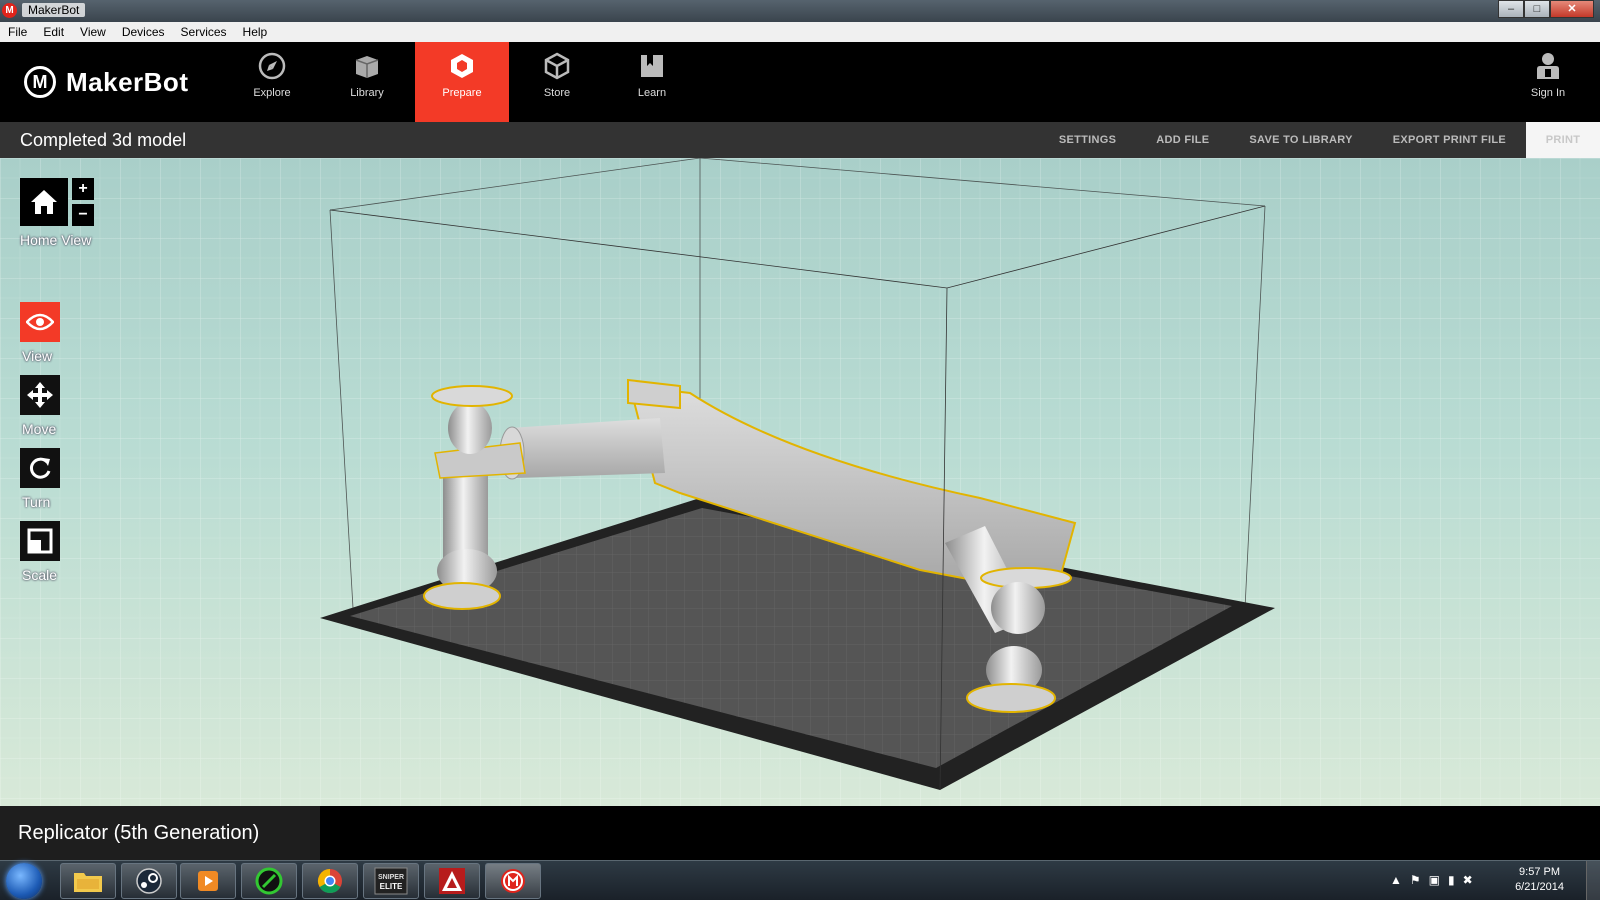 The height and width of the screenshot is (900, 1600). I want to click on move-arrows-icon, so click(40, 395).